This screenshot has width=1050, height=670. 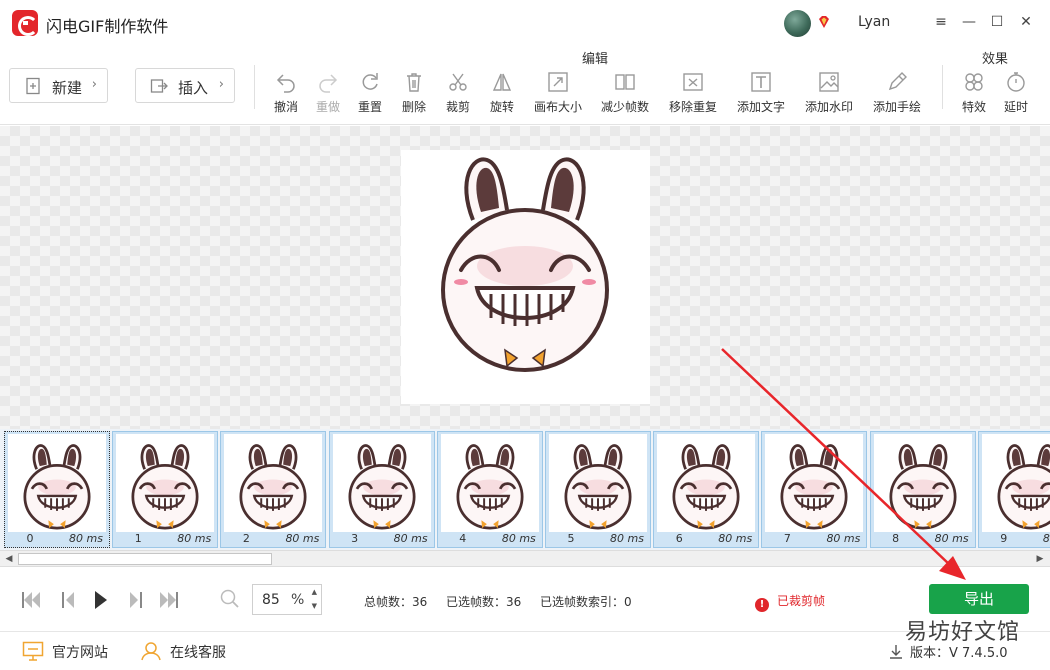 What do you see at coordinates (761, 95) in the screenshot?
I see `add-text-button: 添加文字` at bounding box center [761, 95].